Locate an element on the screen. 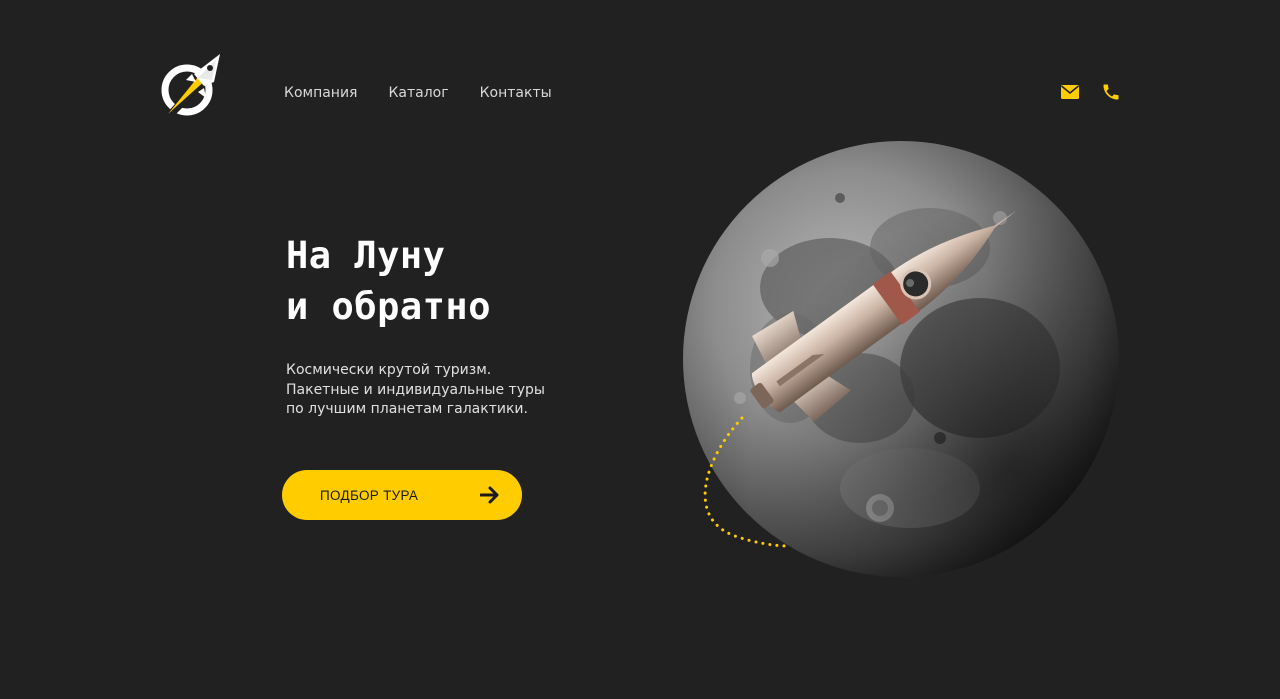 Image resolution: width=1280 pixels, height=699 pixels. hero-title-line-2: и обратно is located at coordinates (388, 306).